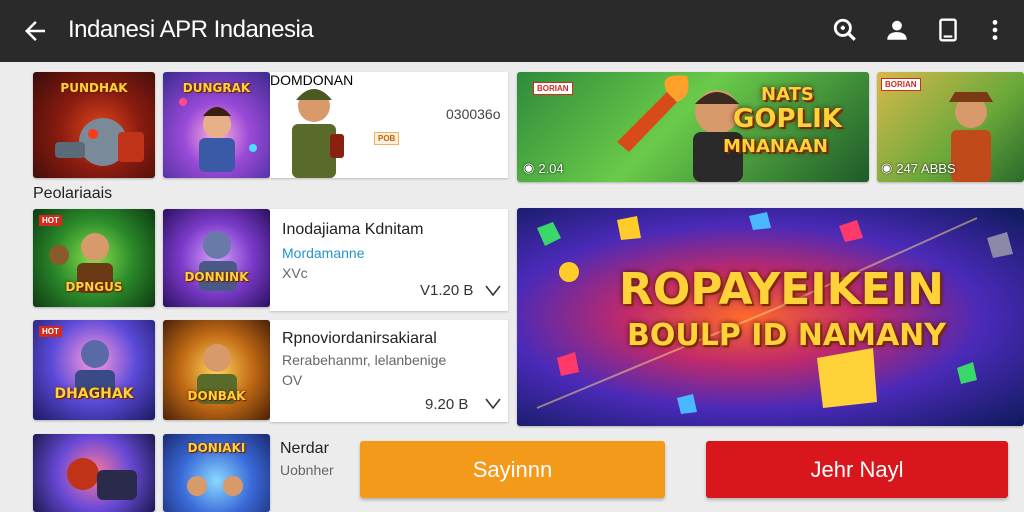 This screenshot has width=1024, height=512. I want to click on promo-banner: BORIAN NATS GOPLIK MNANAAN ◉ 2.04, so click(693, 127).